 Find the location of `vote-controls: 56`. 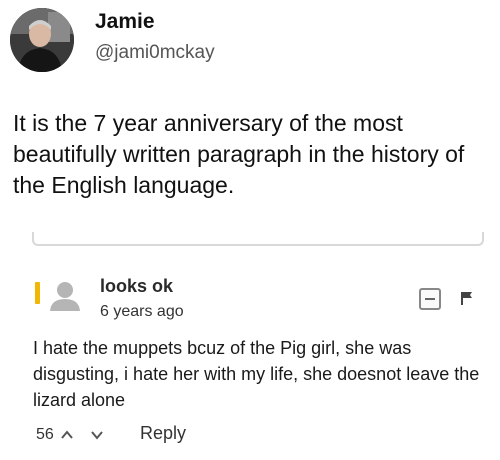

vote-controls: 56 is located at coordinates (70, 435).